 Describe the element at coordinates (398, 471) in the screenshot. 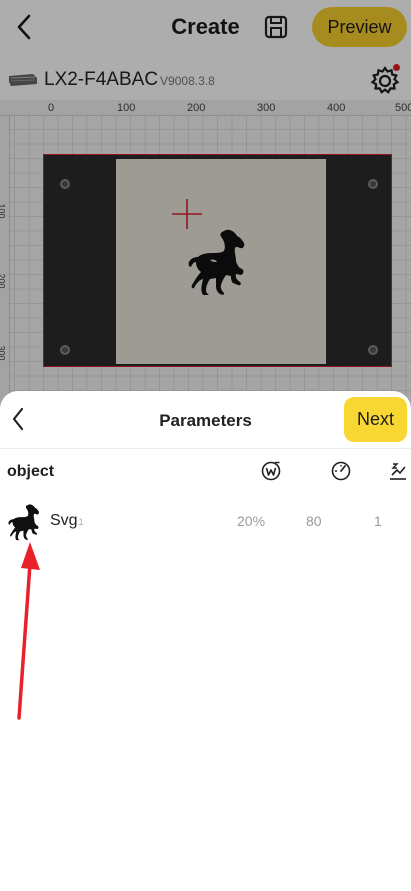

I see `passes-icon` at that location.